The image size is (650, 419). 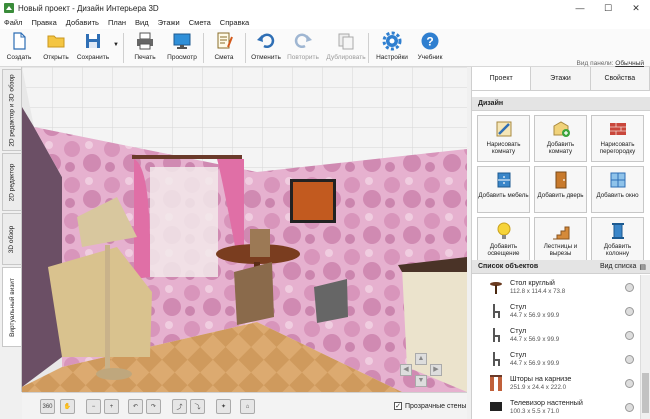 What do you see at coordinates (502, 78) in the screenshot?
I see `tab-project: Проект` at bounding box center [502, 78].